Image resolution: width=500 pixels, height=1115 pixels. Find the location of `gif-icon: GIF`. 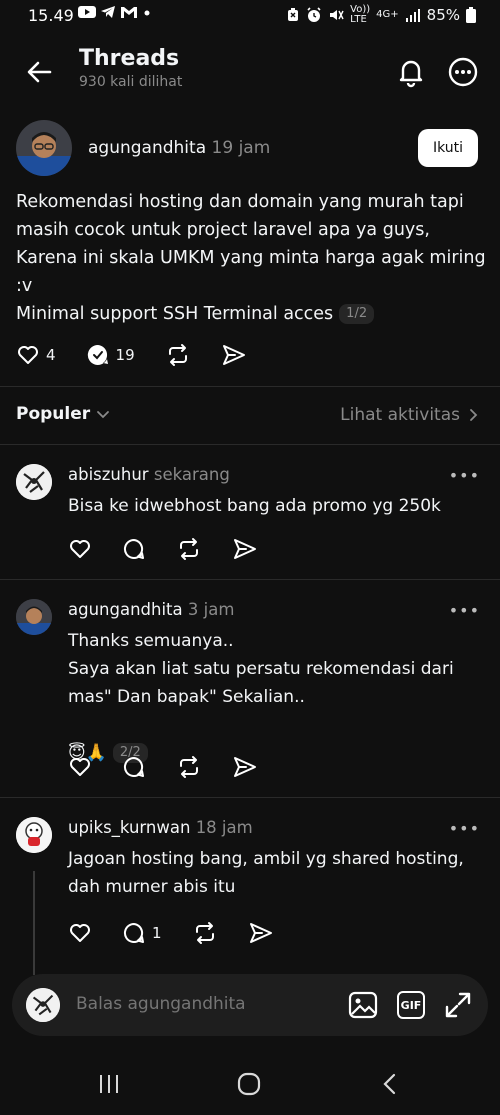

gif-icon: GIF is located at coordinates (411, 1005).